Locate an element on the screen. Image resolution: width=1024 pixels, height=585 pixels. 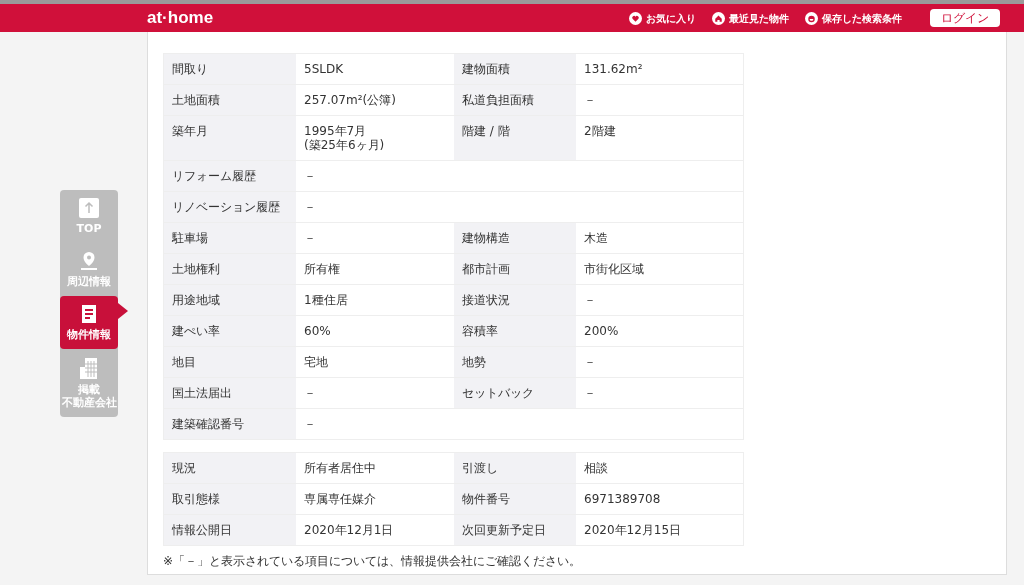
nav-label: TOP is located at coordinates (89, 228).